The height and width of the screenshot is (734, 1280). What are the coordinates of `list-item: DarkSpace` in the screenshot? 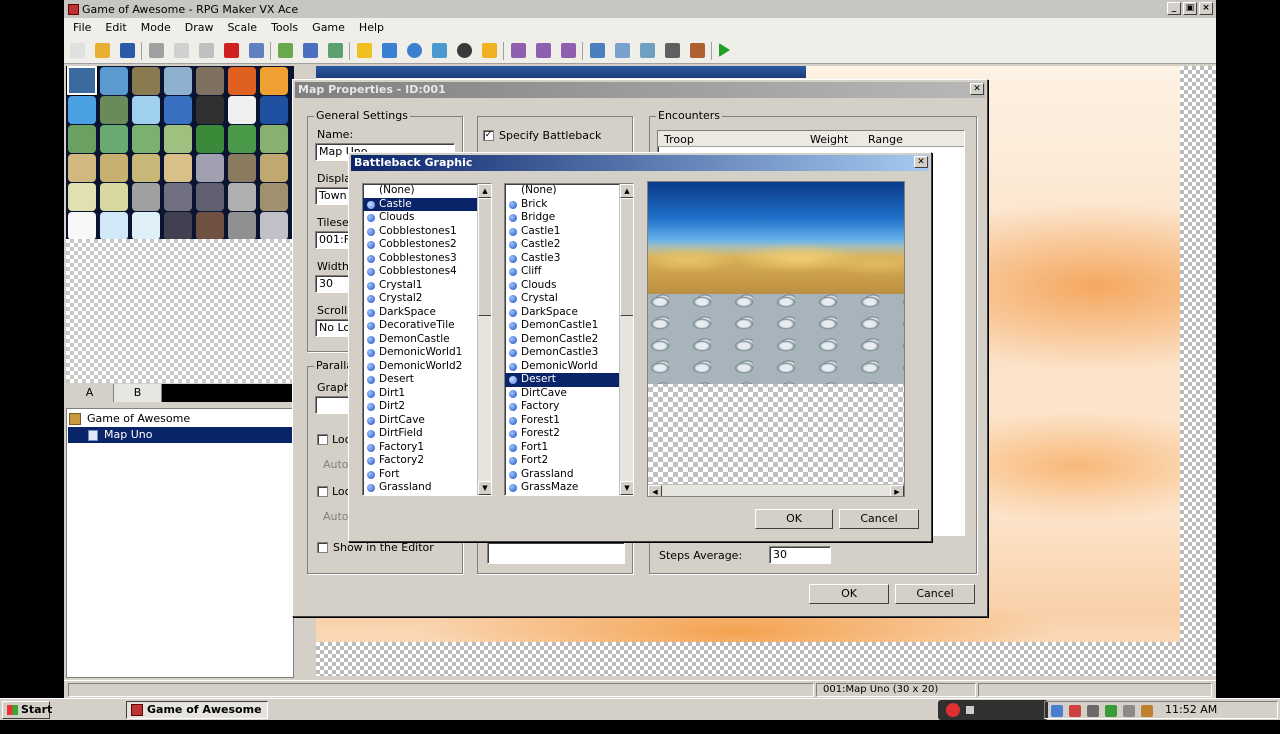 It's located at (427, 313).